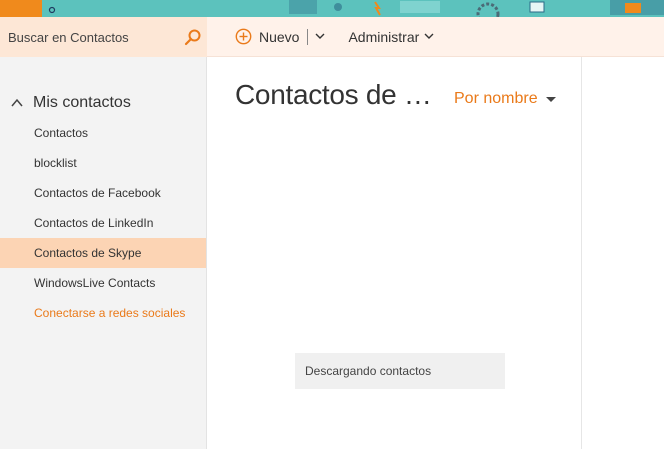 This screenshot has width=664, height=449. Describe the element at coordinates (82, 102) in the screenshot. I see `group-title: Mis contactos` at that location.